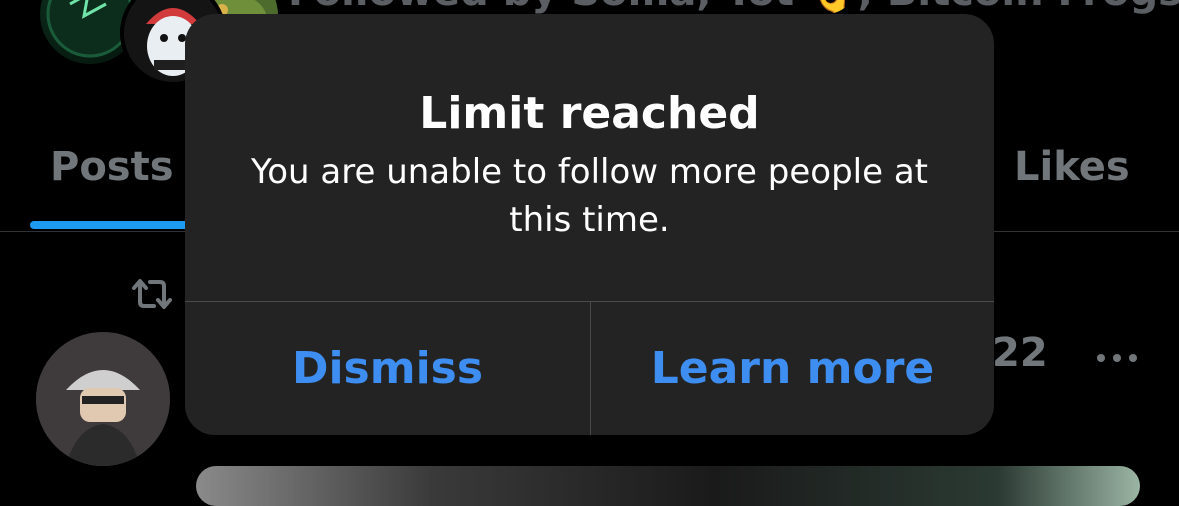 The width and height of the screenshot is (1179, 506). Describe the element at coordinates (733, 7) in the screenshot. I see `followed-by-text: Followed by Soma, Tot 👌, Bitcoin Frogs,` at that location.